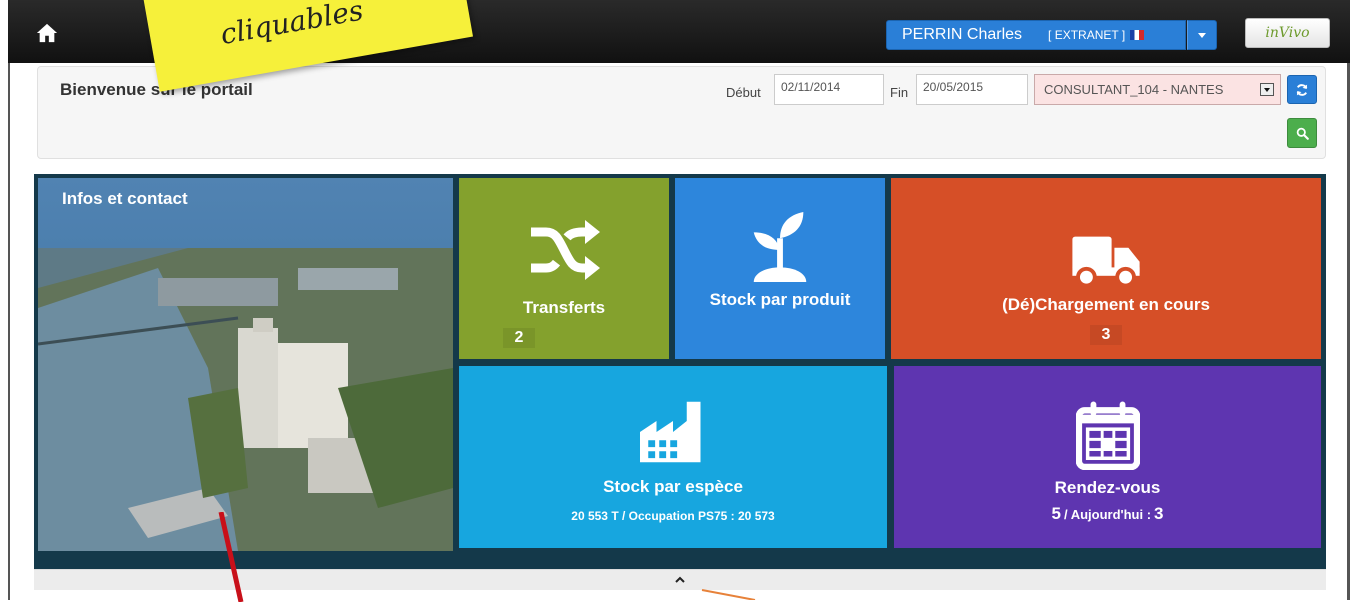 The width and height of the screenshot is (1350, 602). What do you see at coordinates (899, 92) in the screenshot?
I see `end-date-label: Fin` at bounding box center [899, 92].